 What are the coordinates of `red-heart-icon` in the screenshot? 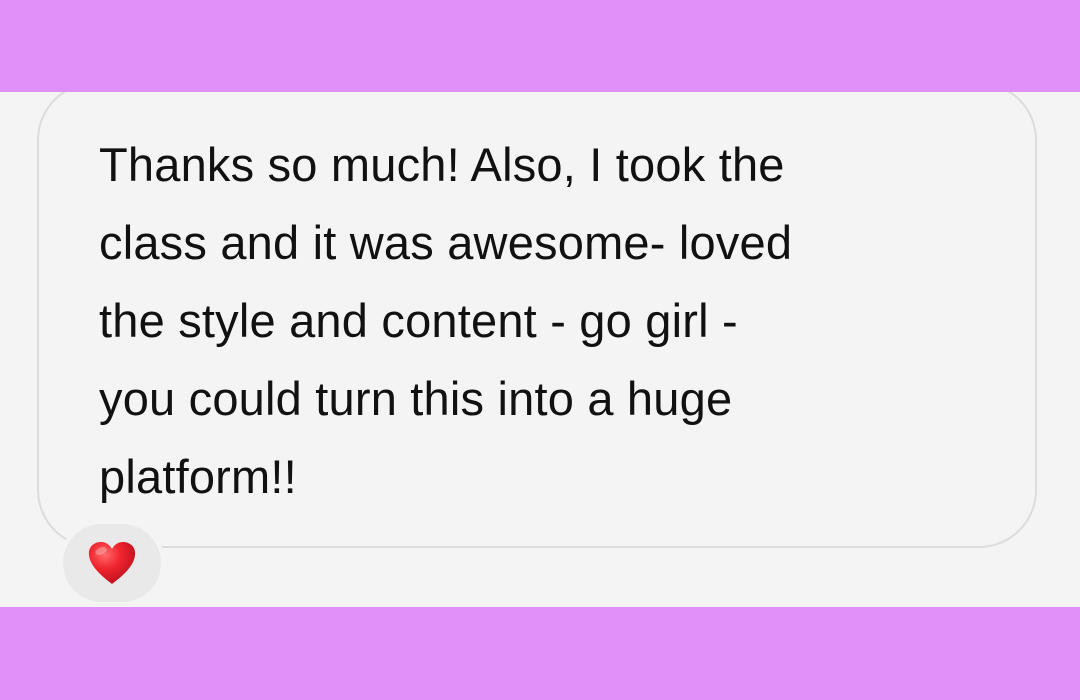 It's located at (112, 563).